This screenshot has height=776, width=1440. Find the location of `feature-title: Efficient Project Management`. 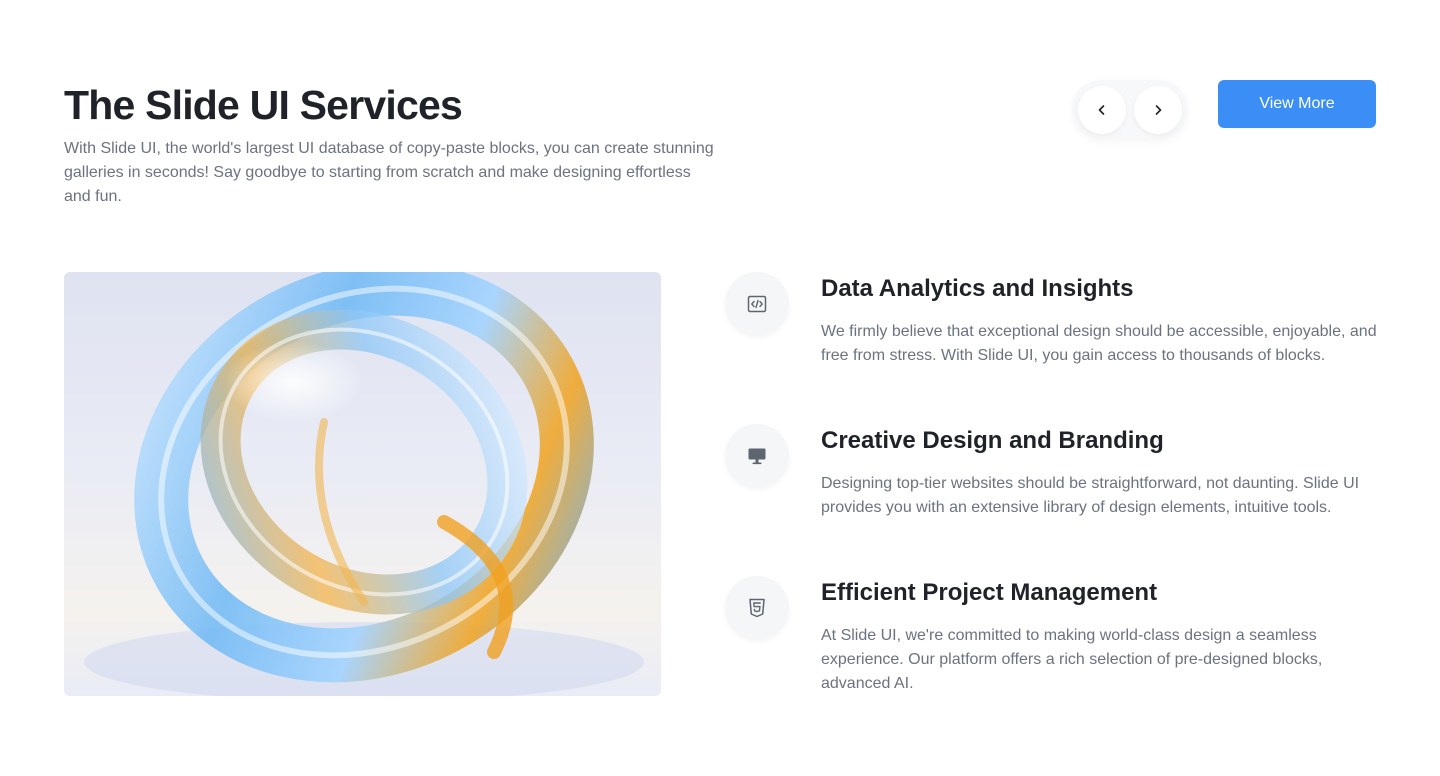

feature-title: Efficient Project Management is located at coordinates (989, 592).